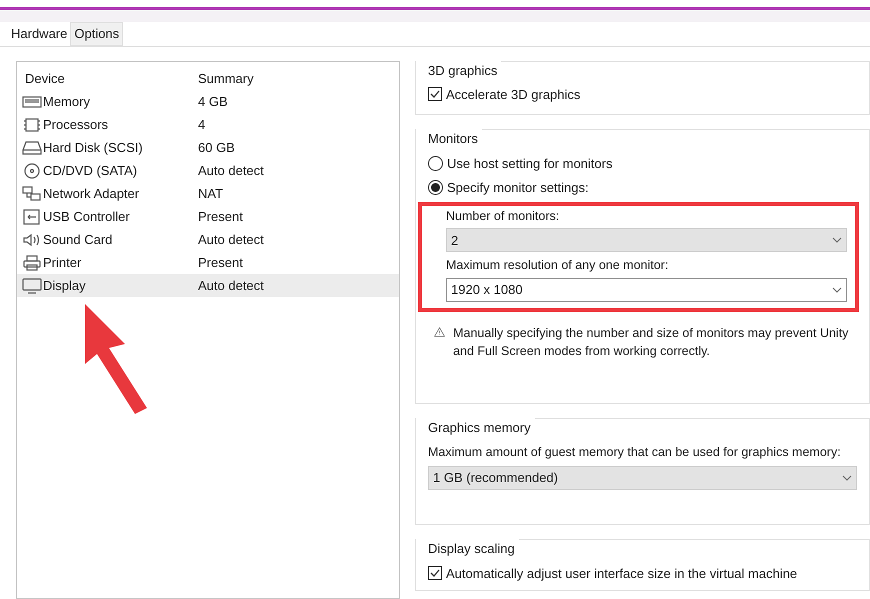 The image size is (870, 599). Describe the element at coordinates (93, 147) in the screenshot. I see `device-name: Hard Disk (SCSI)` at that location.